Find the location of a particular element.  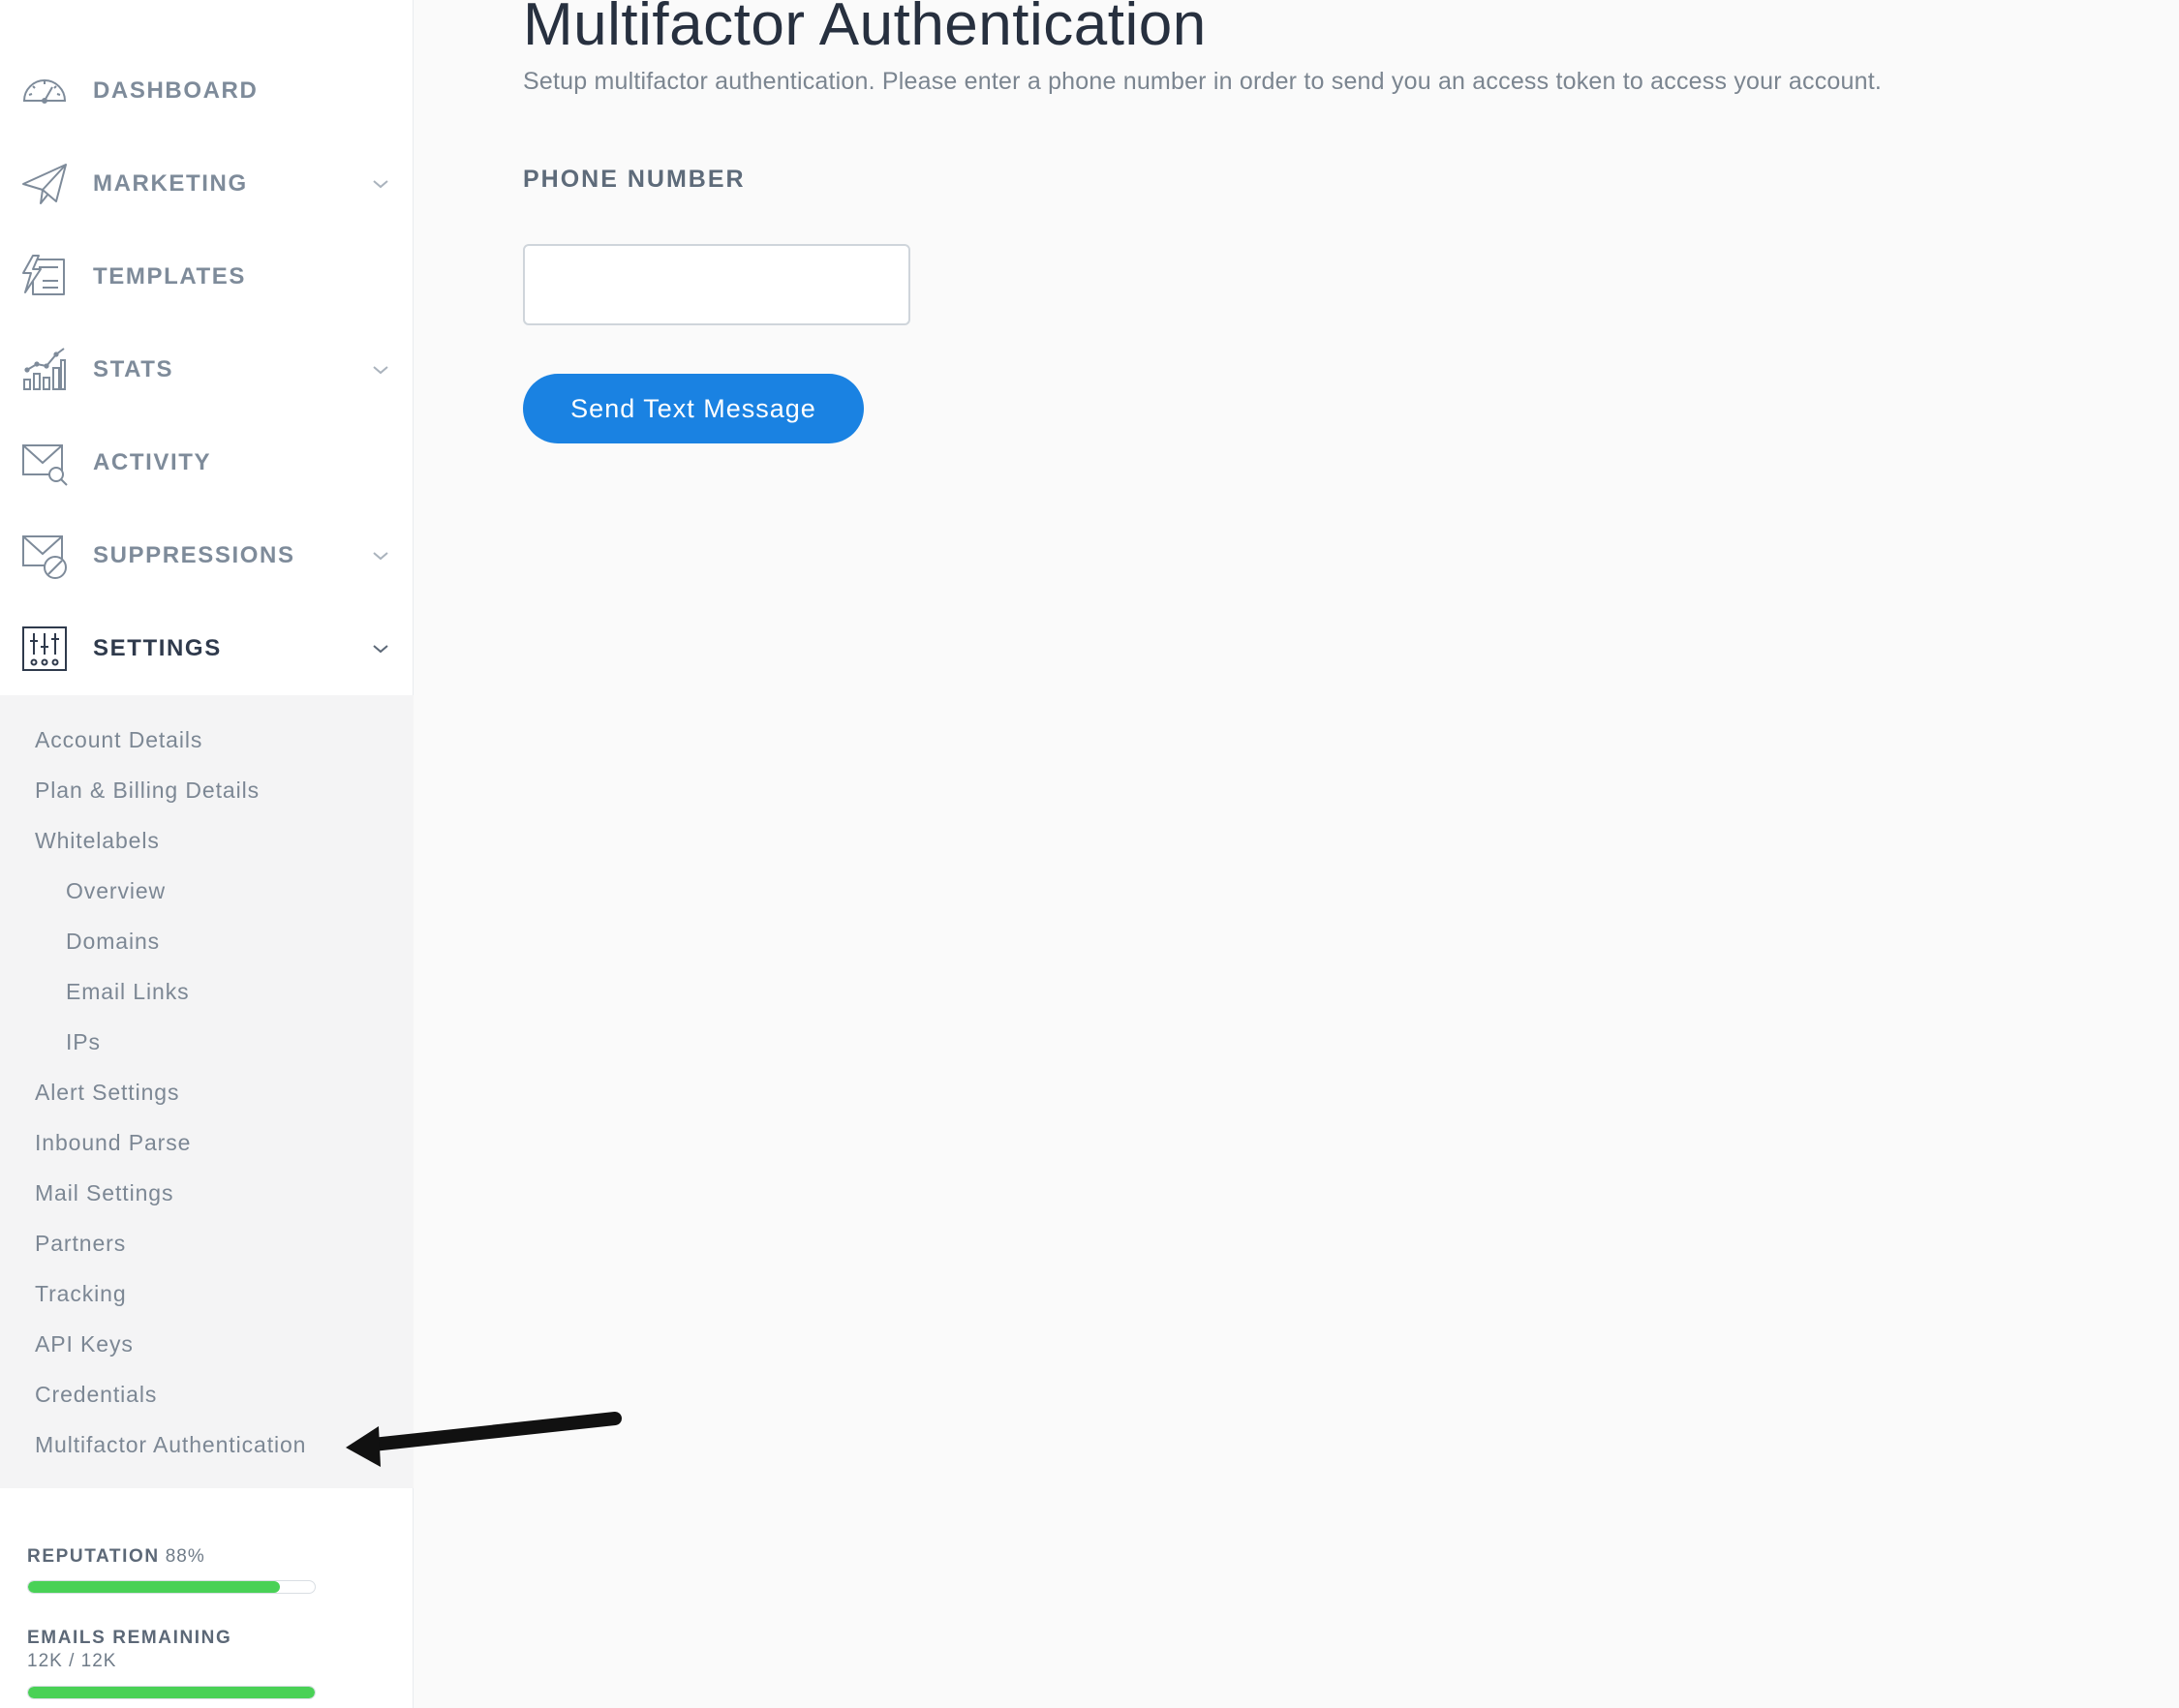

nav-item-settings: SETTINGS is located at coordinates (207, 648).